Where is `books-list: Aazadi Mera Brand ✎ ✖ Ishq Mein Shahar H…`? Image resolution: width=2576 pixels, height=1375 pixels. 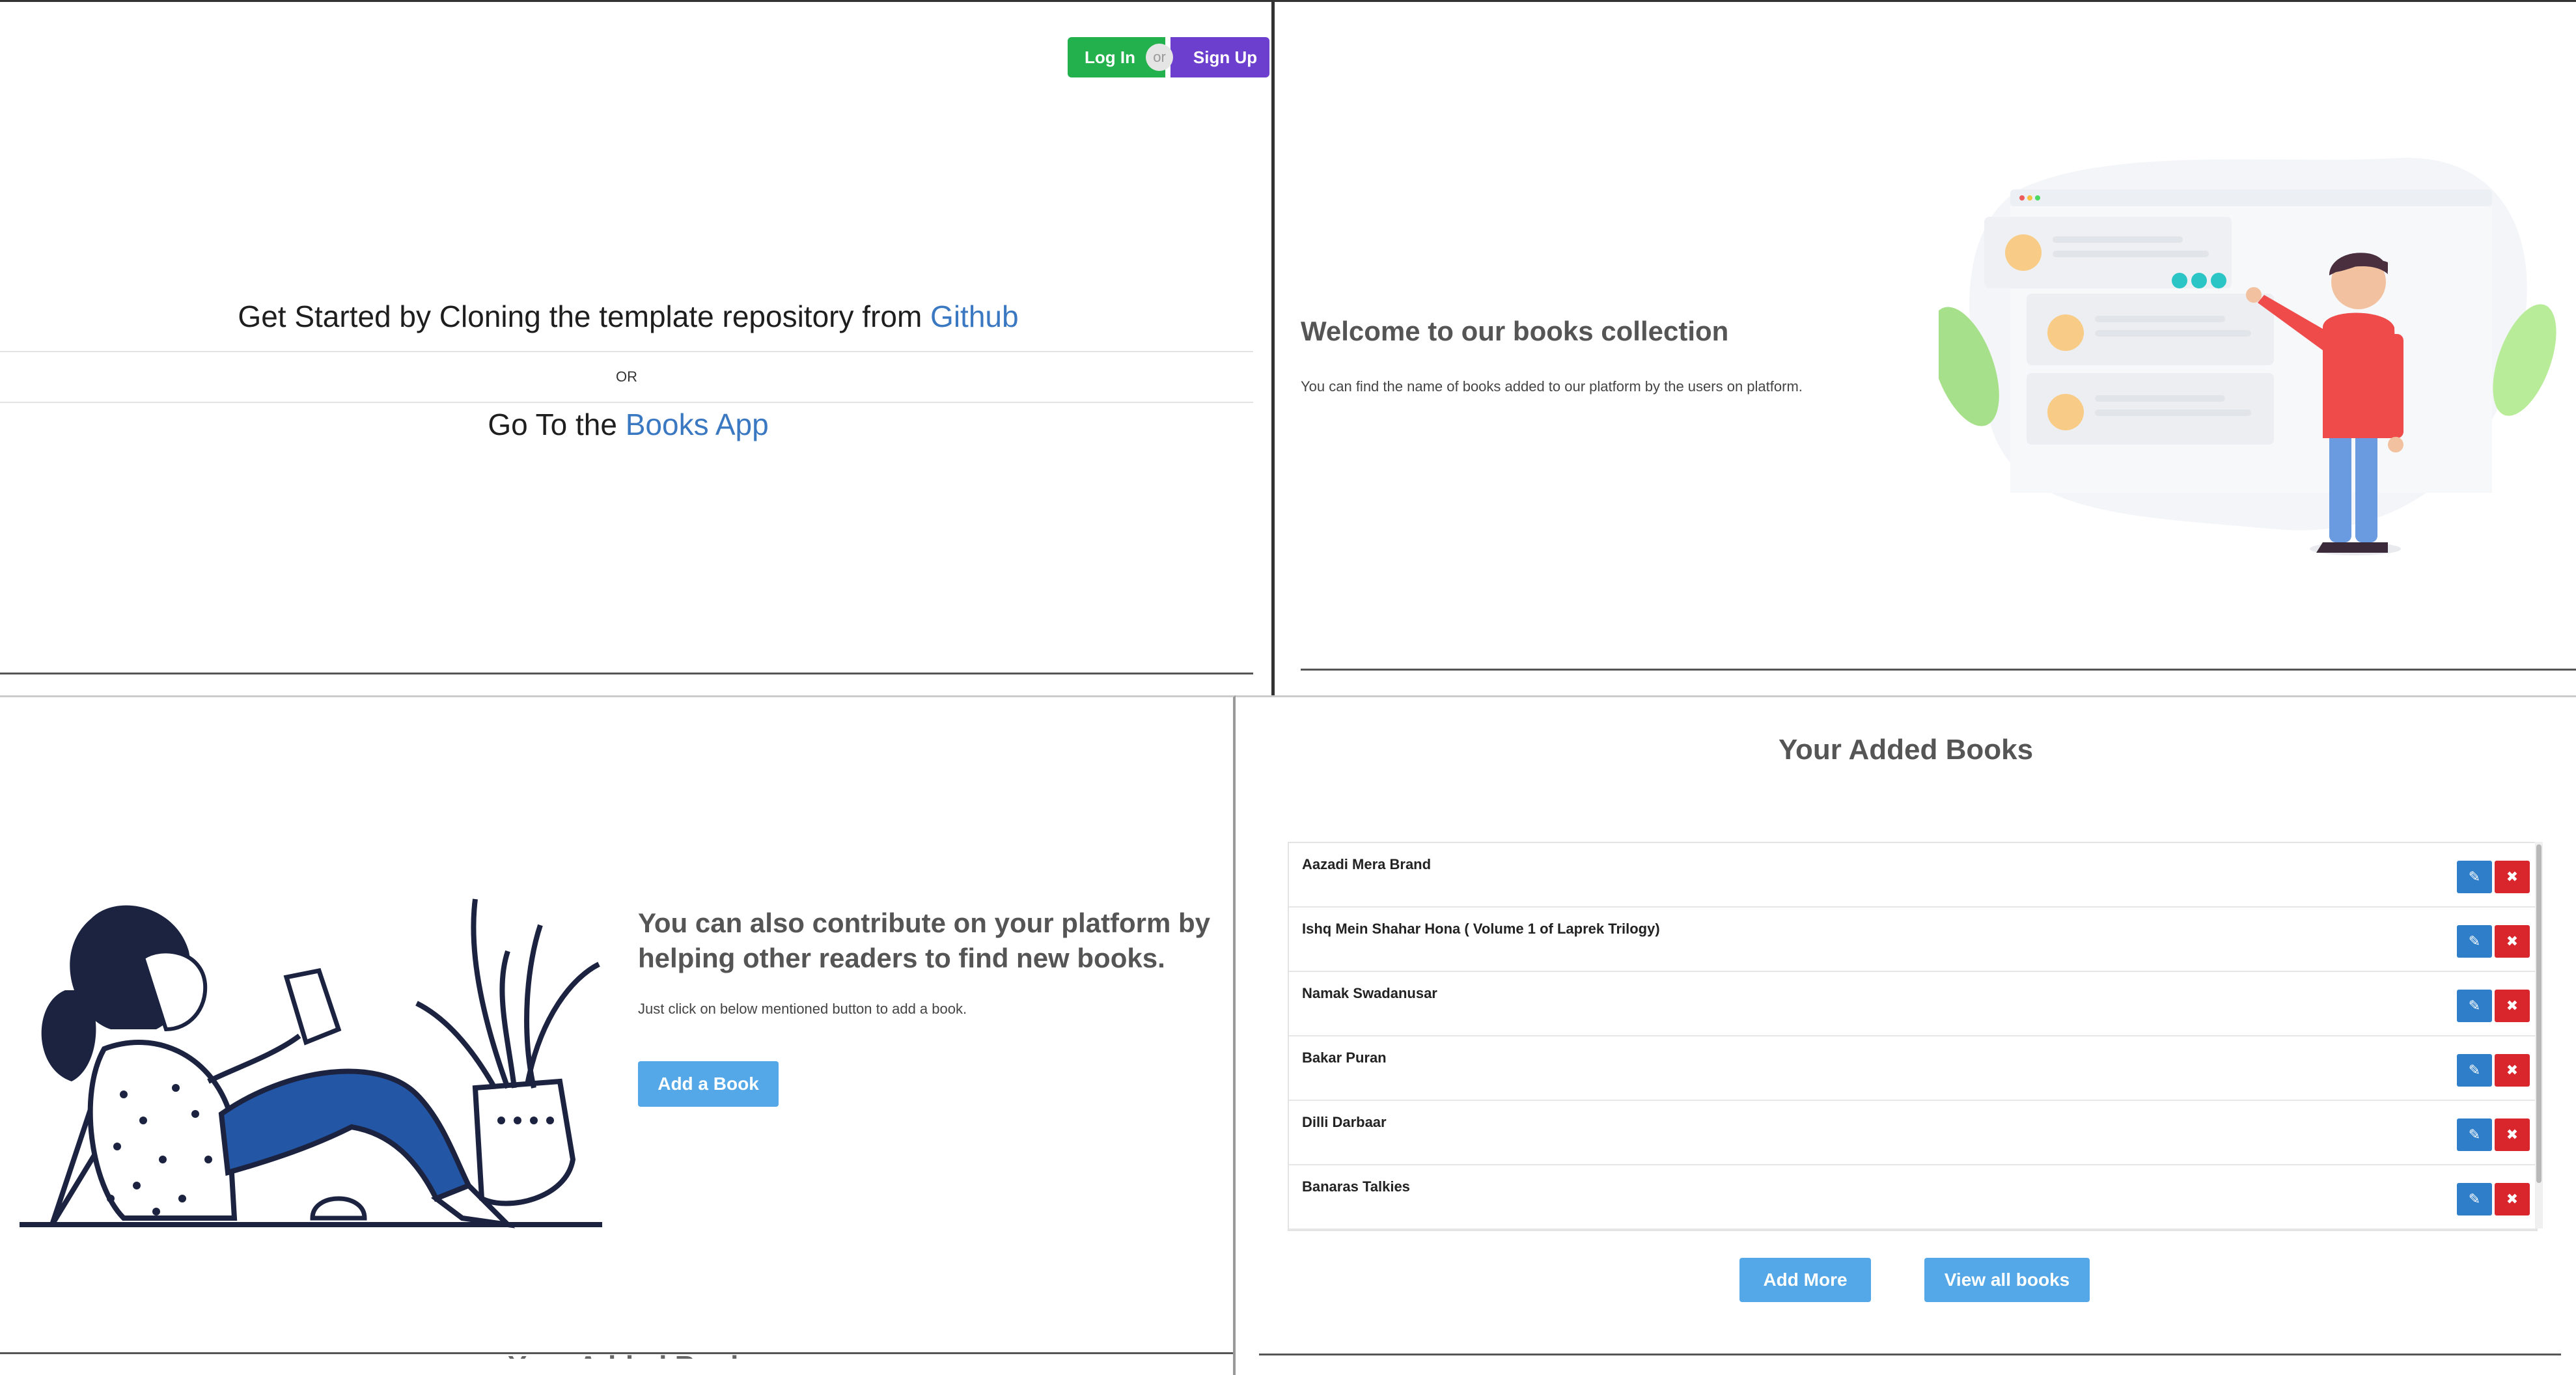 books-list: Aazadi Mera Brand ✎ ✖ Ishq Mein Shahar H… is located at coordinates (1913, 1036).